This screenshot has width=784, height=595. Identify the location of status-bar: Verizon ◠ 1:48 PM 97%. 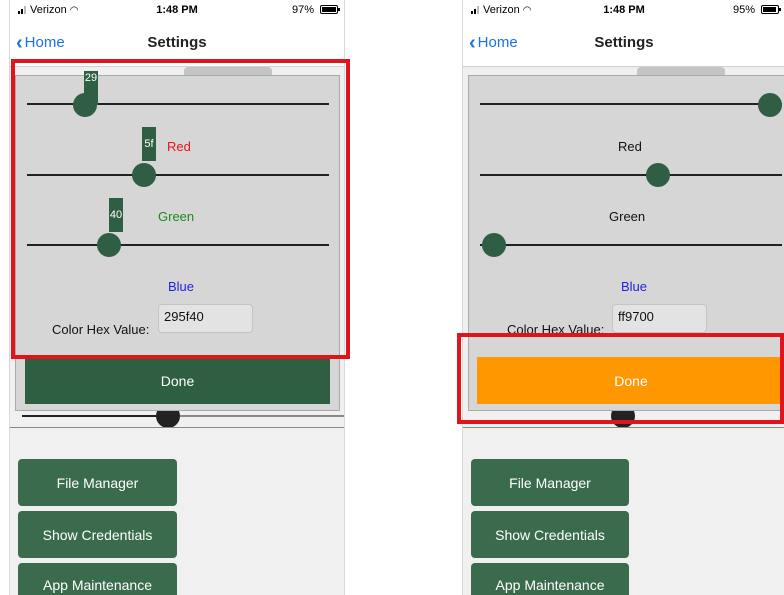
(177, 10).